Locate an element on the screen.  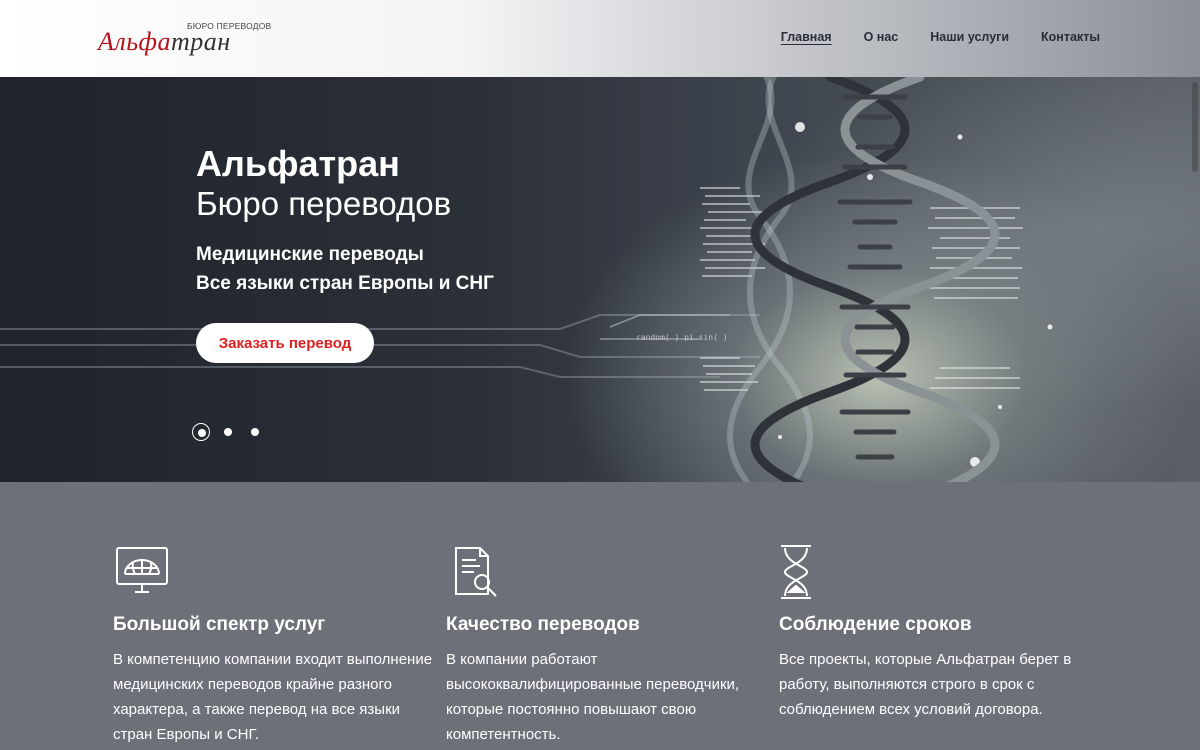
logo-name: Альфатран is located at coordinates (164, 42).